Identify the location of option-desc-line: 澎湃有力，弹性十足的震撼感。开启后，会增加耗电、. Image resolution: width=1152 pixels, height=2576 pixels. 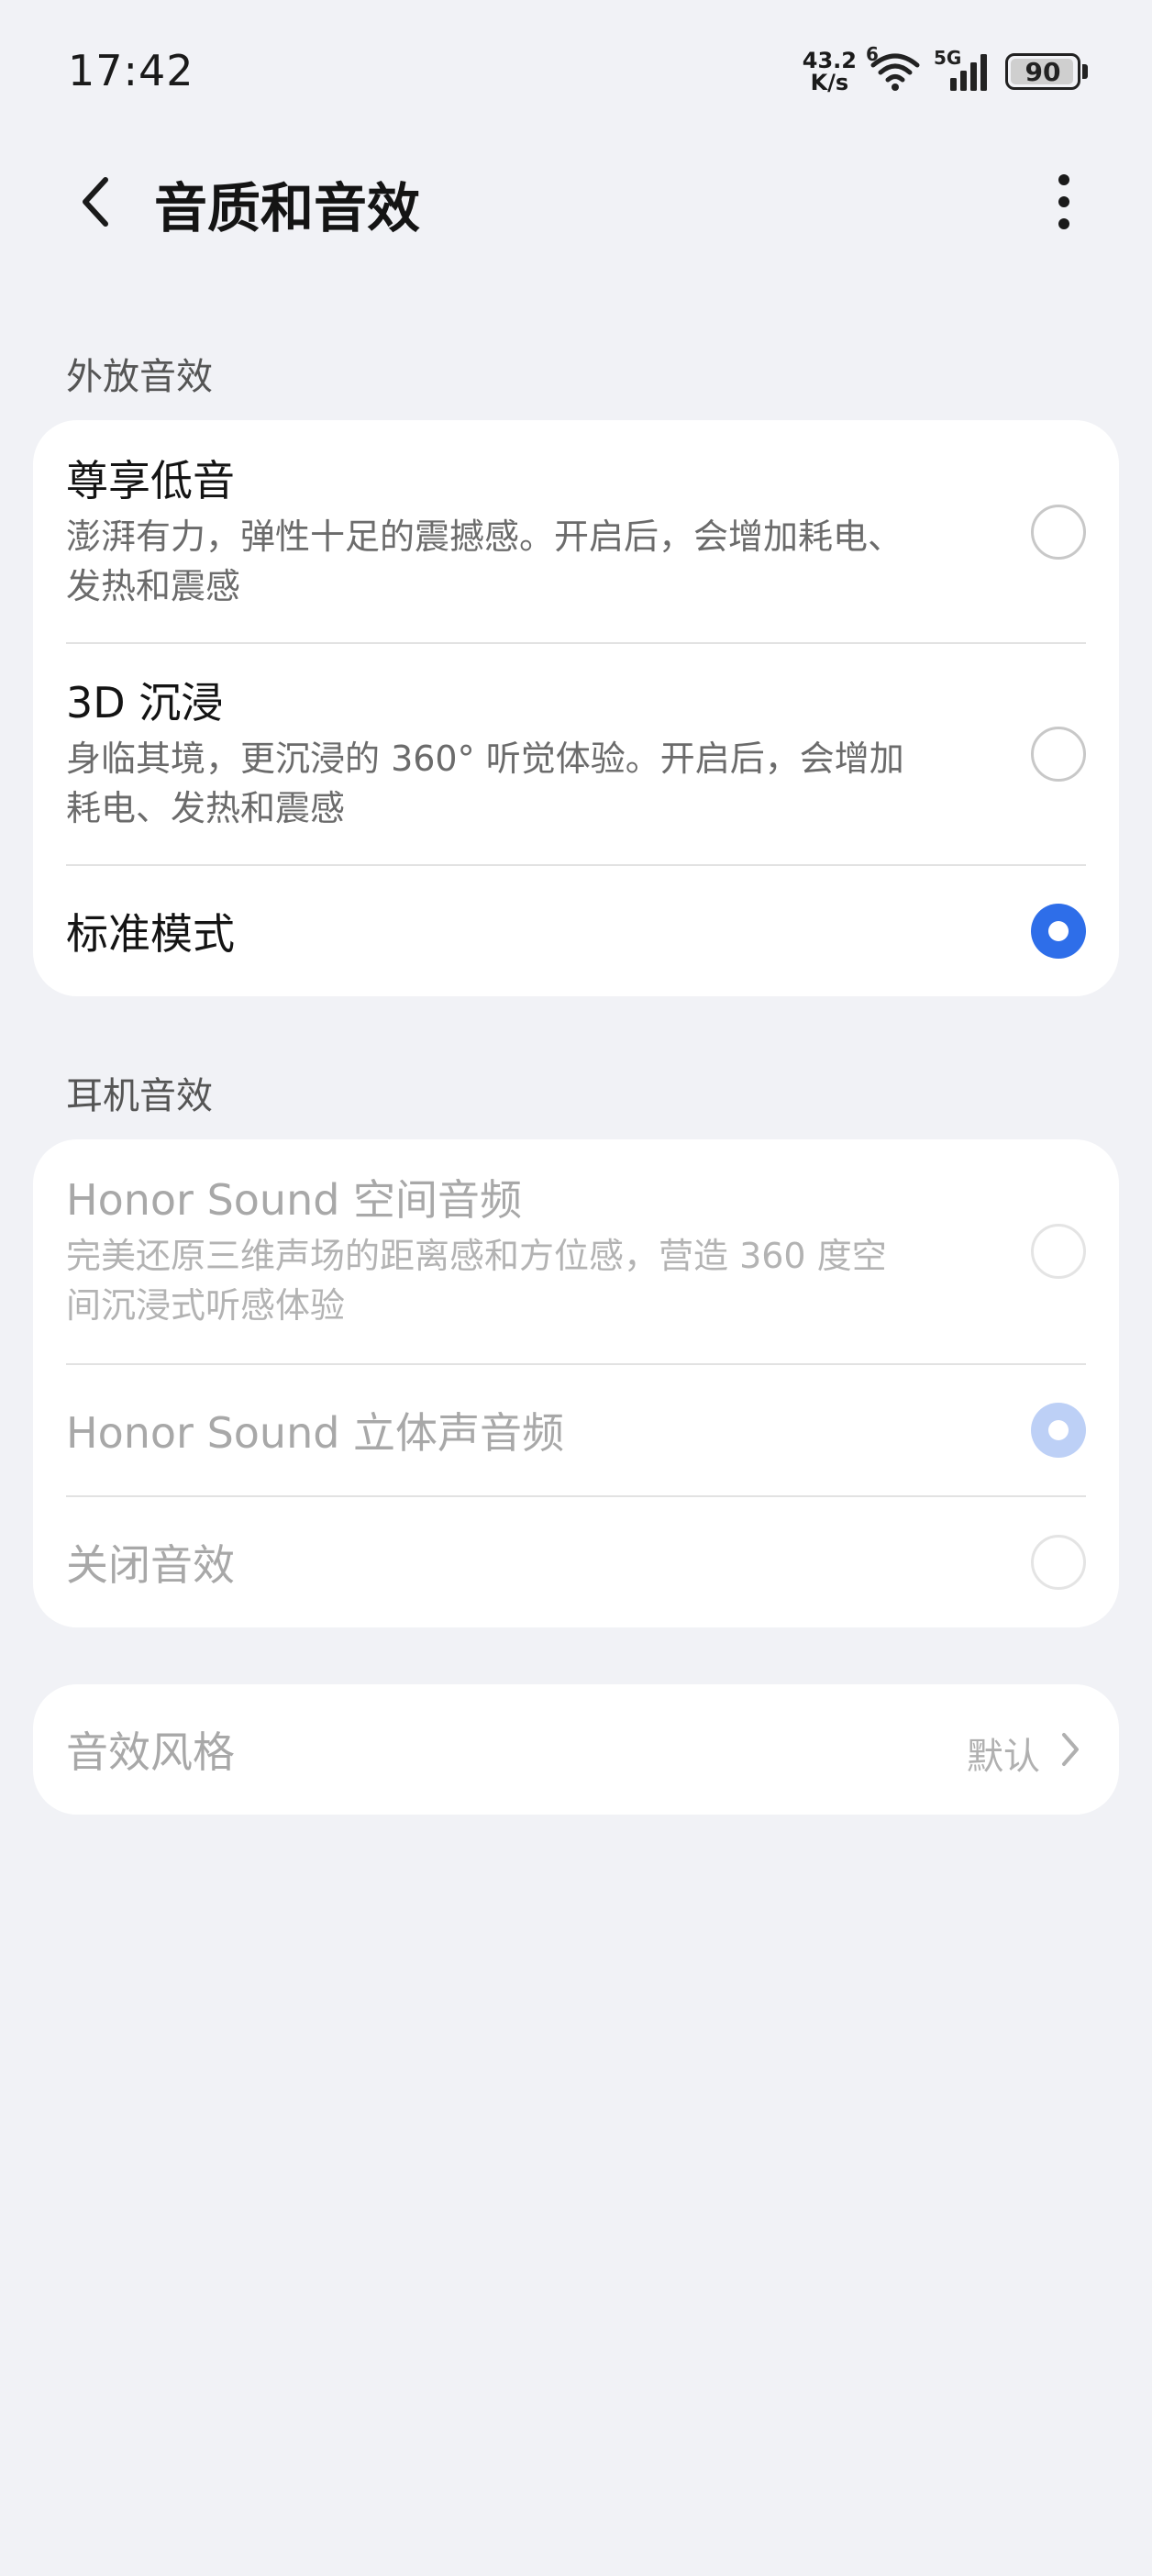
(484, 536).